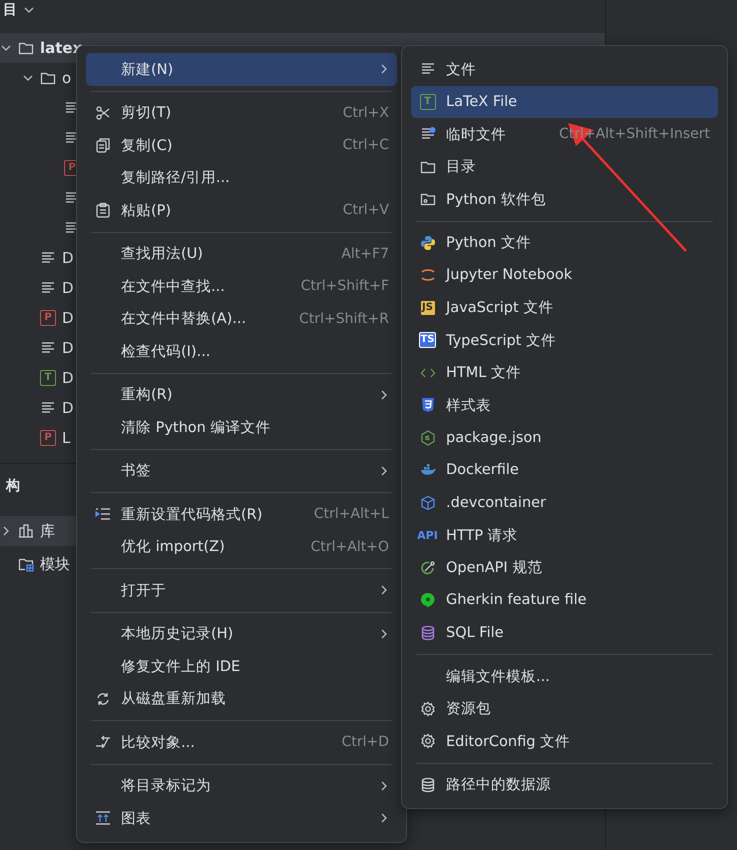  I want to click on file-type-icon: JS, so click(428, 308).